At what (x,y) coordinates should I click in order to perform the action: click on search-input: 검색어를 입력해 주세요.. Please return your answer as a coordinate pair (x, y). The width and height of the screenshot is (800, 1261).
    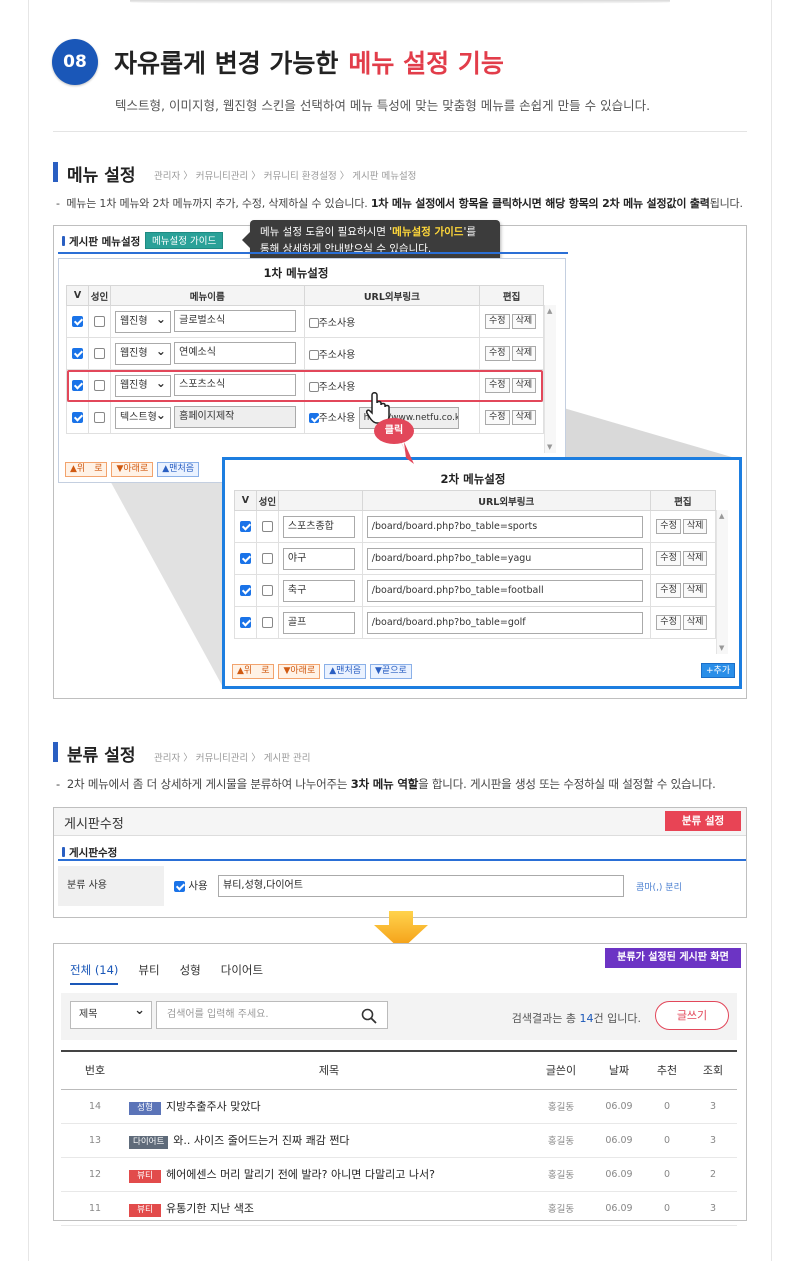
    Looking at the image, I should click on (272, 1015).